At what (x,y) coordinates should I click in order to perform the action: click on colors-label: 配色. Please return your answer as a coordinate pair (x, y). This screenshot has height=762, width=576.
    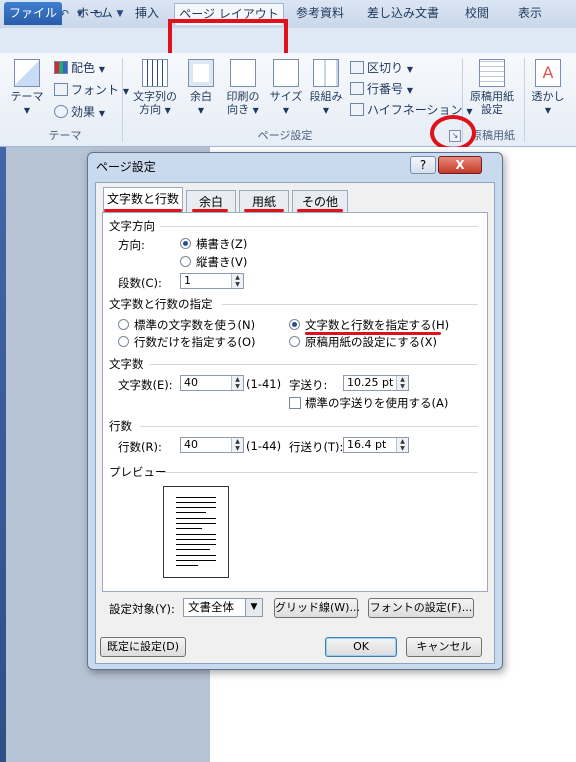
    Looking at the image, I should click on (83, 68).